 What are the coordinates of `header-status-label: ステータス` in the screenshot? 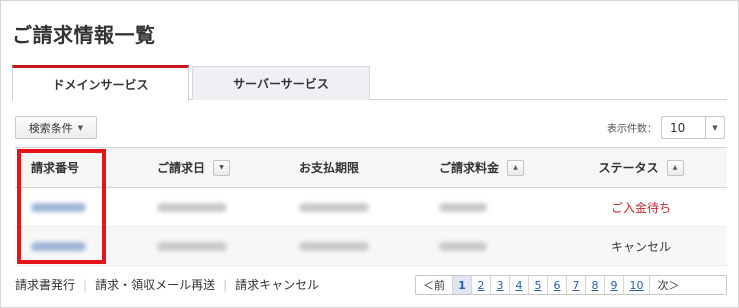 It's located at (628, 168).